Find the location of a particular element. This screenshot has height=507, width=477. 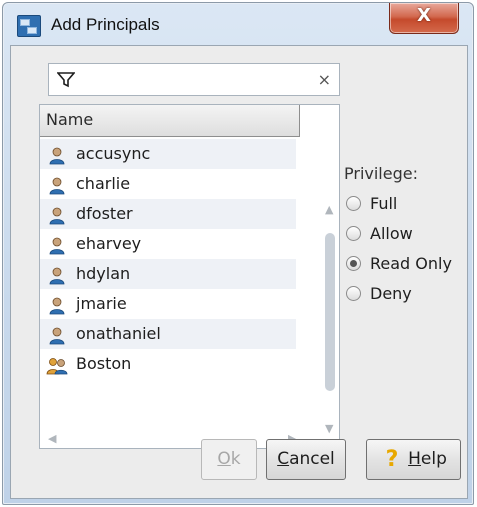

list-item: charlie is located at coordinates (168, 184).